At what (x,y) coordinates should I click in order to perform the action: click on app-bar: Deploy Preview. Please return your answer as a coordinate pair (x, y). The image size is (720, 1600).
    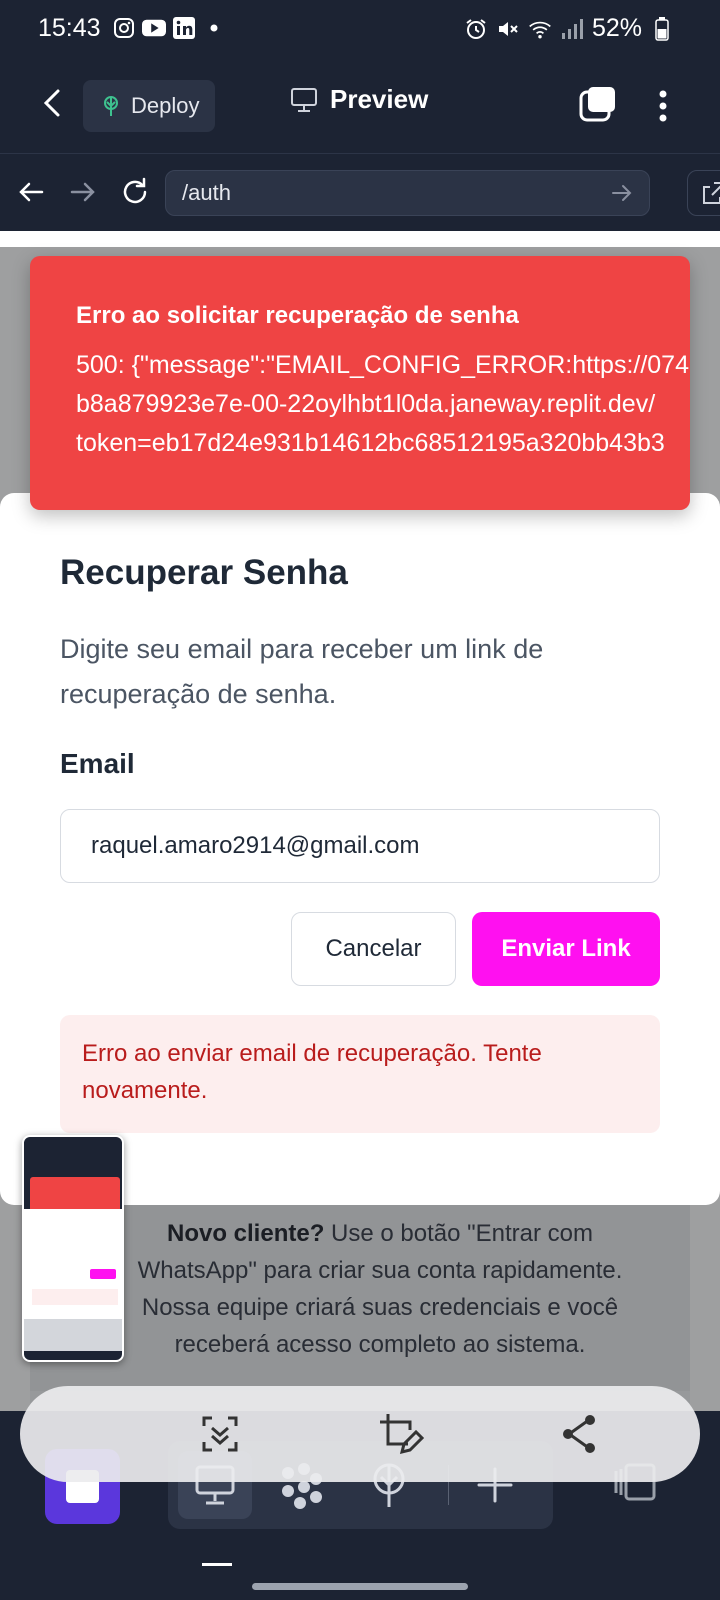
    Looking at the image, I should click on (360, 108).